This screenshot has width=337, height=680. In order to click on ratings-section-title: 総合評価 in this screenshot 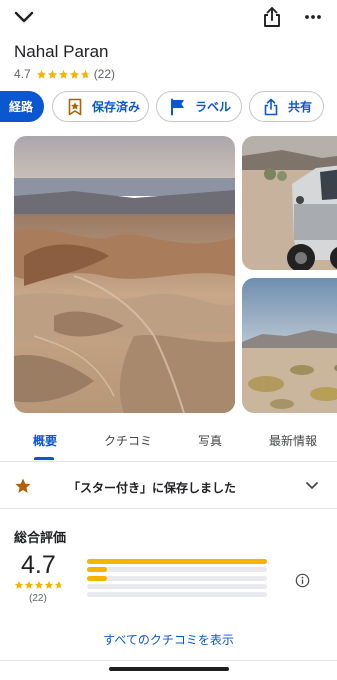, I will do `click(40, 537)`.